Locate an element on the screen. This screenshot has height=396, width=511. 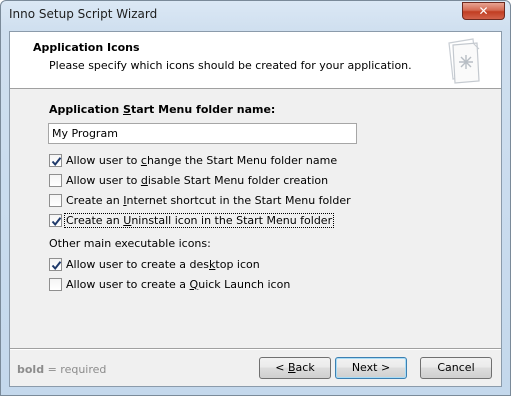
cancel-button: Cancel is located at coordinates (456, 368).